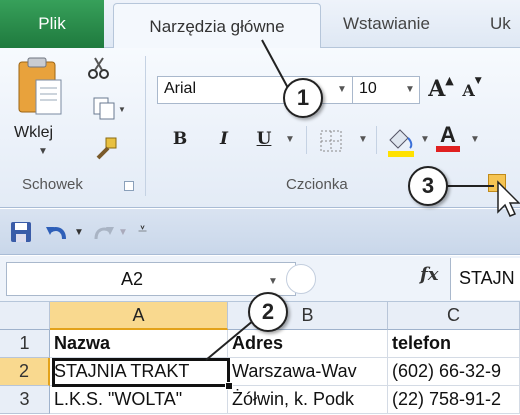 The image size is (520, 415). I want to click on font-dialog-launcher, so click(497, 183).